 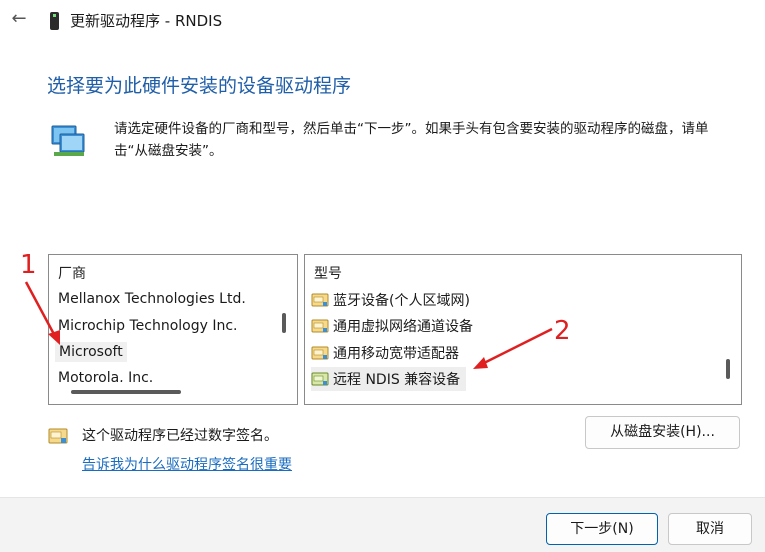 I want to click on list-item: 通用移动宽带适配器, so click(x=385, y=353).